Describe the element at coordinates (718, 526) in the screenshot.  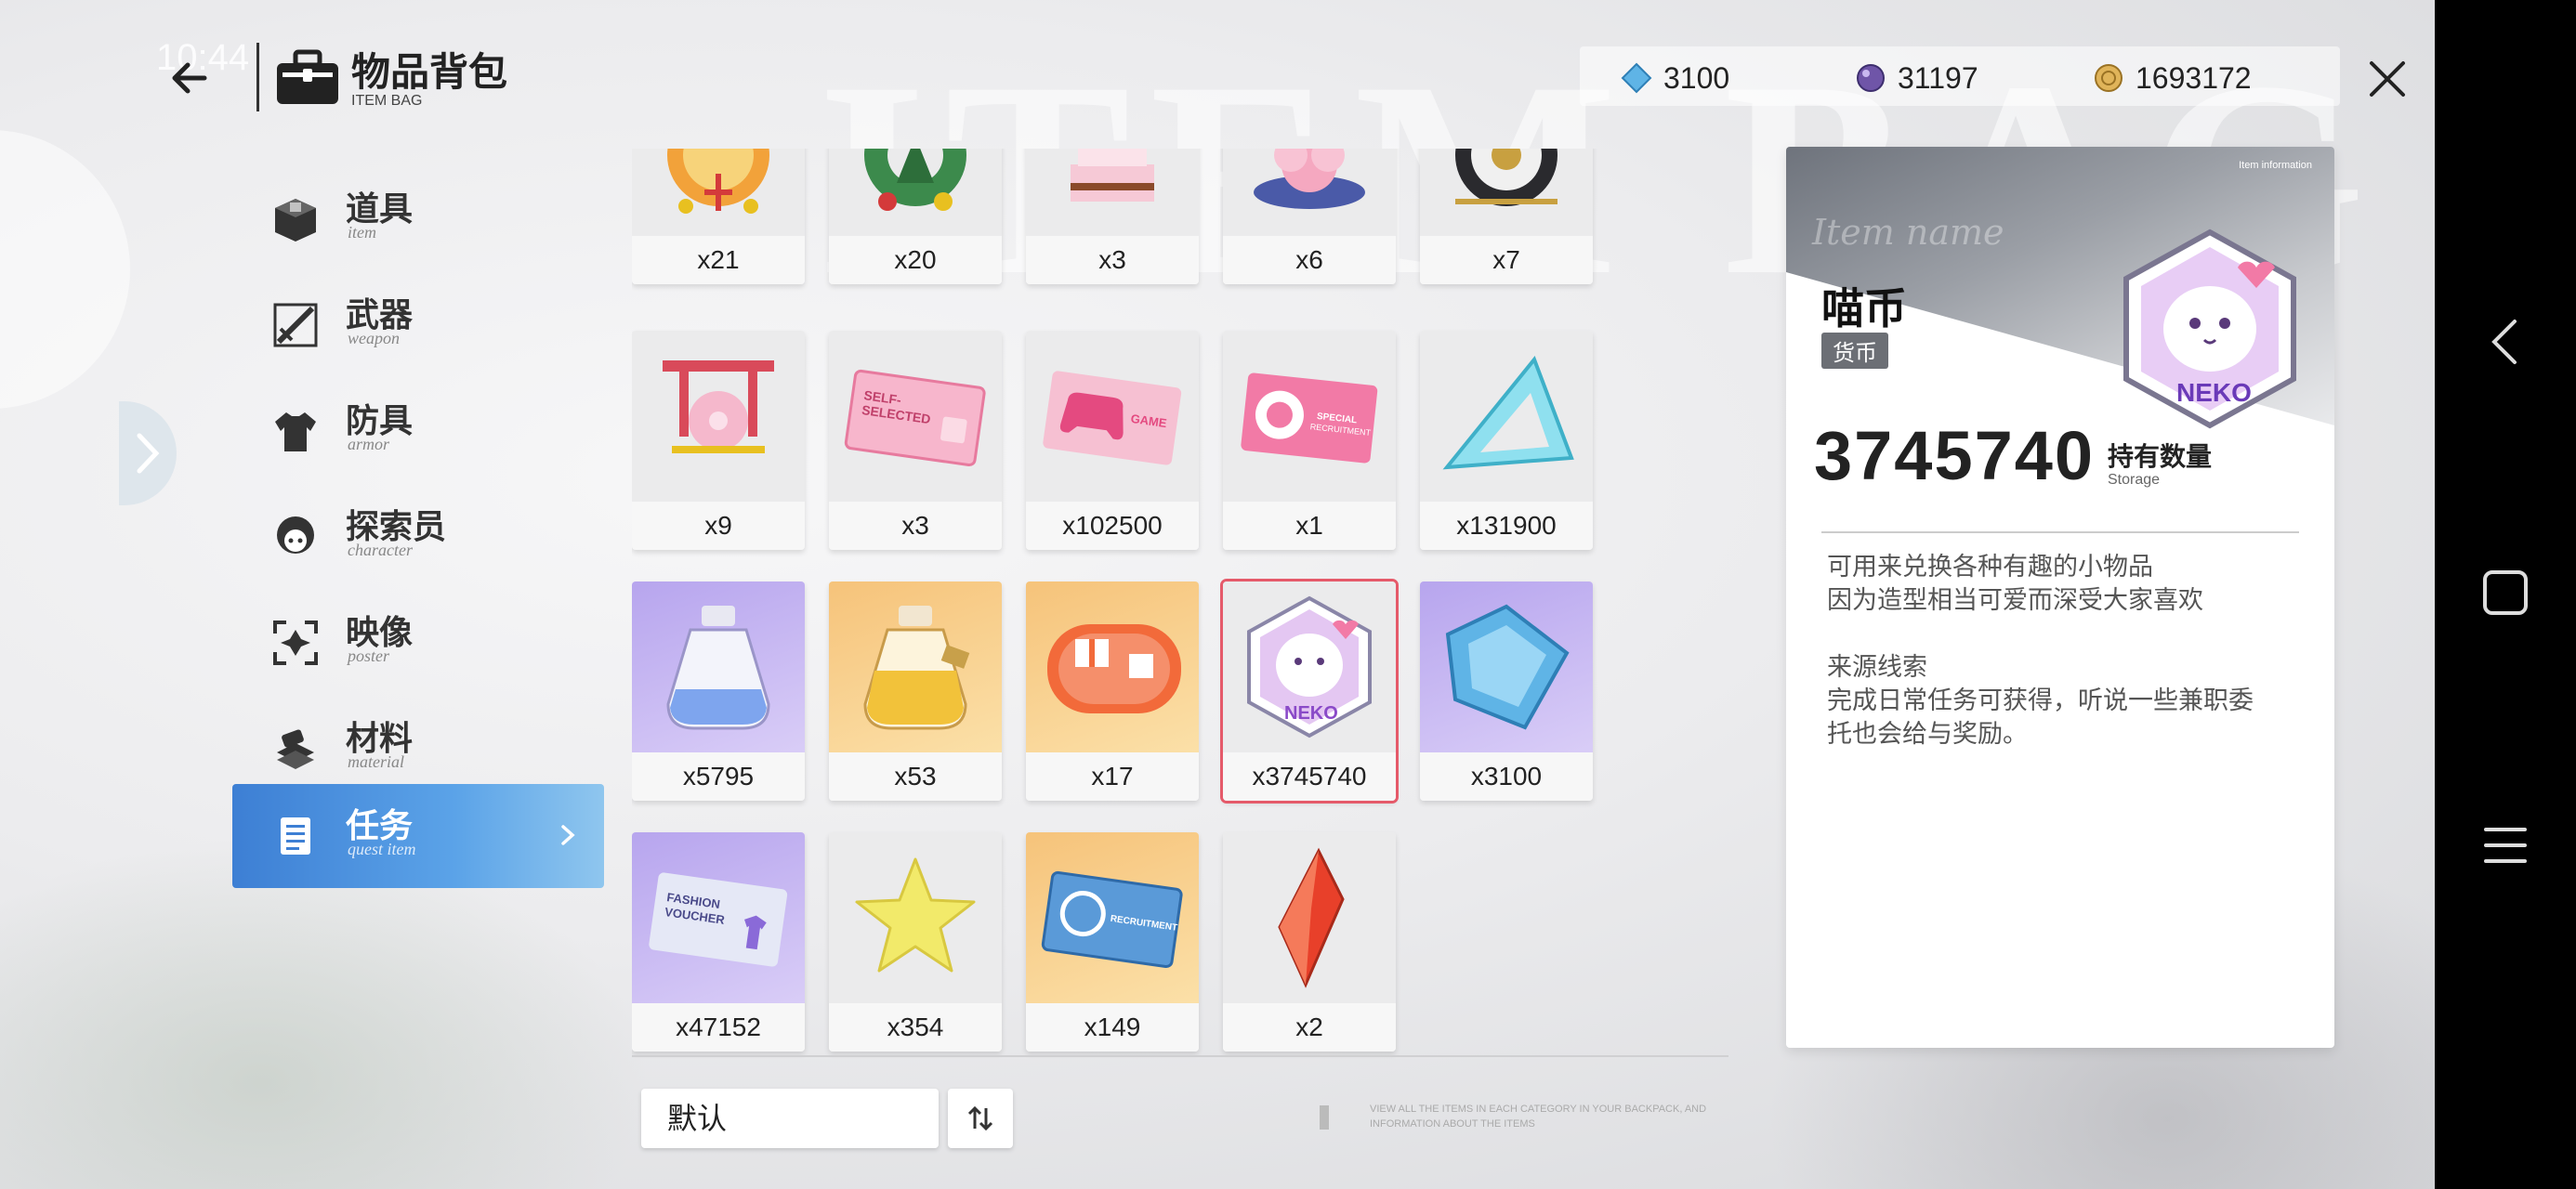
I see `item-count: x9` at that location.